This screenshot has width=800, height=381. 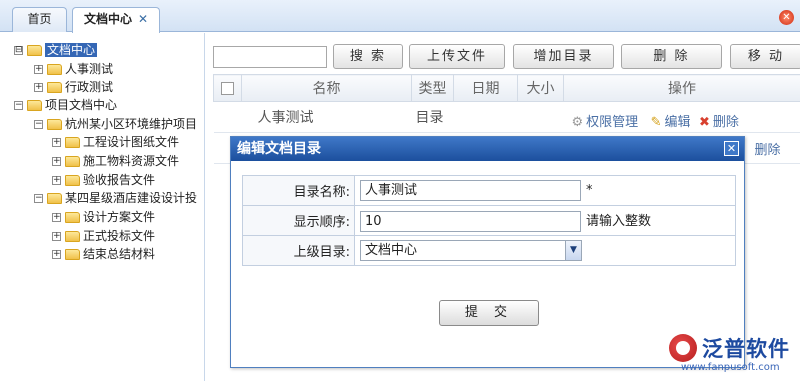 I want to click on move-button: 移 动, so click(x=765, y=56).